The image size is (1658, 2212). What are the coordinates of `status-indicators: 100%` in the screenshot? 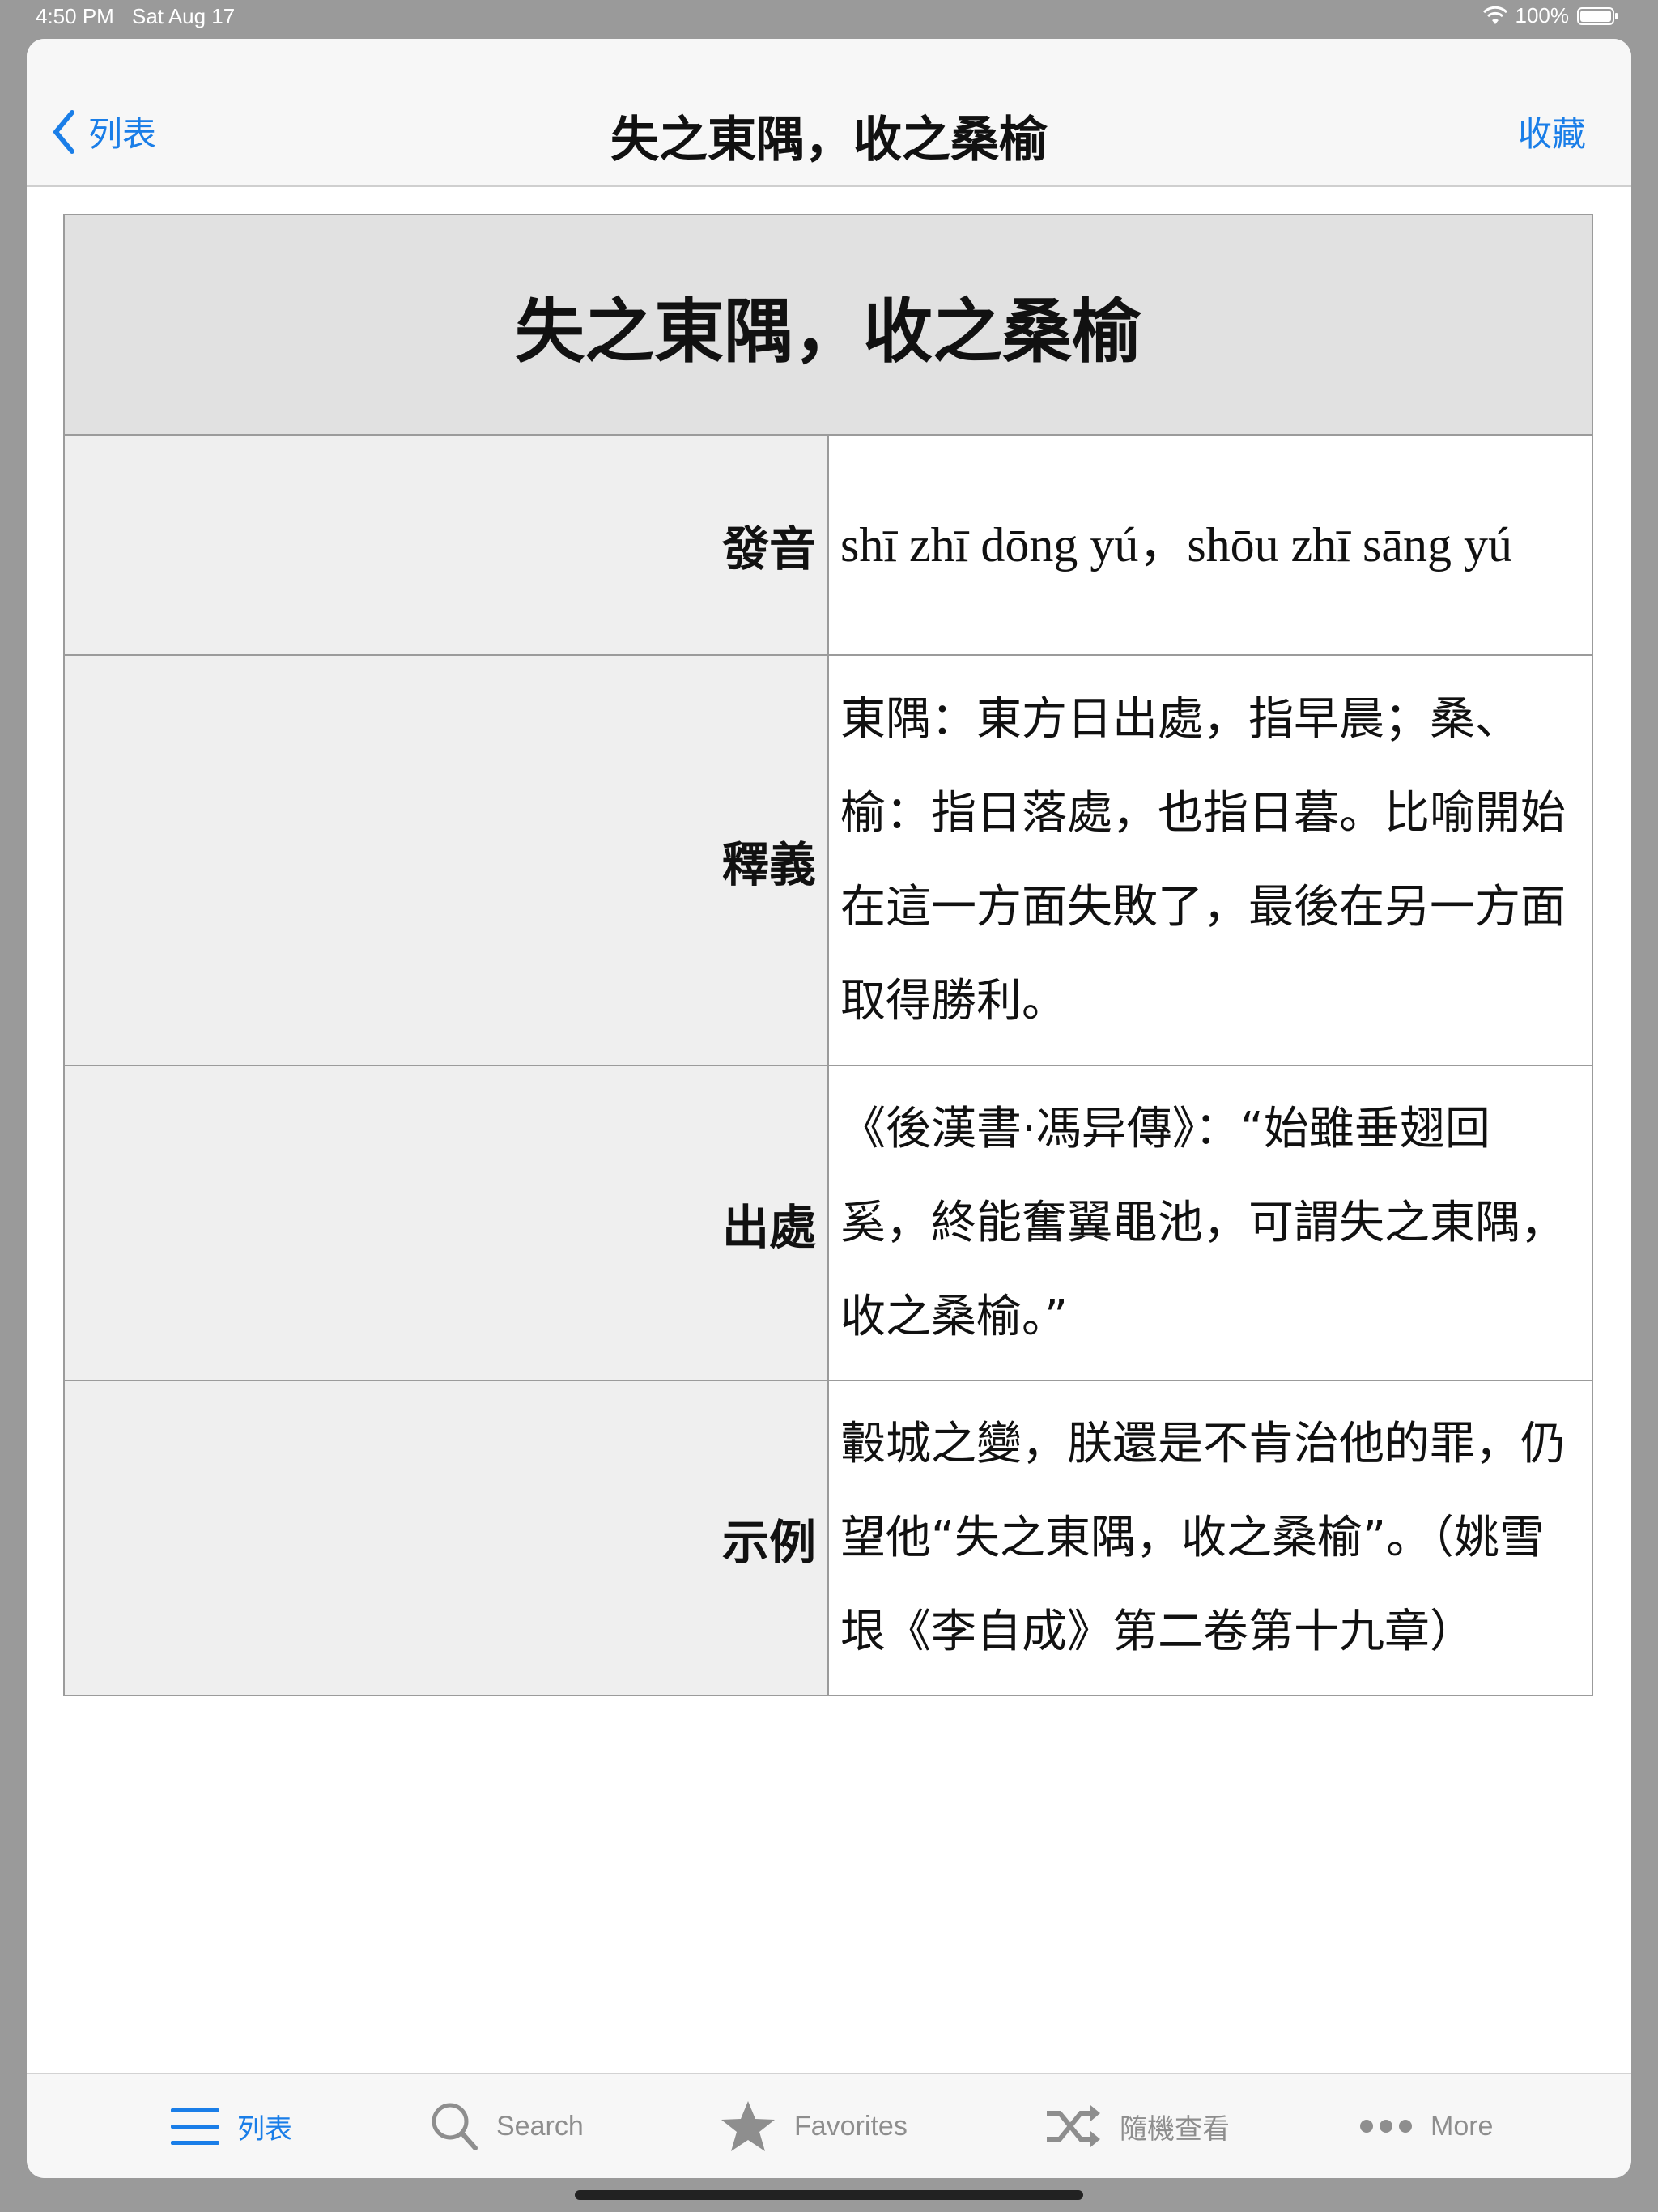 It's located at (1551, 16).